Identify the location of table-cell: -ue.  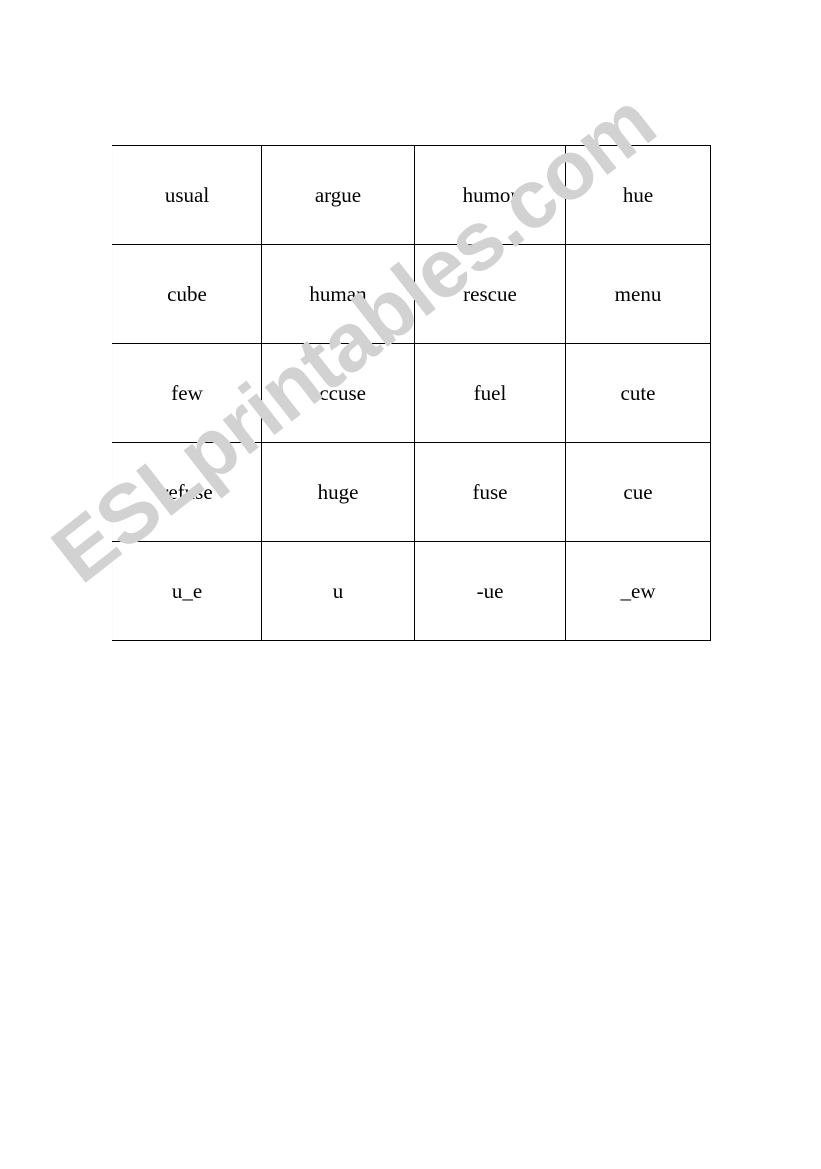
(490, 591).